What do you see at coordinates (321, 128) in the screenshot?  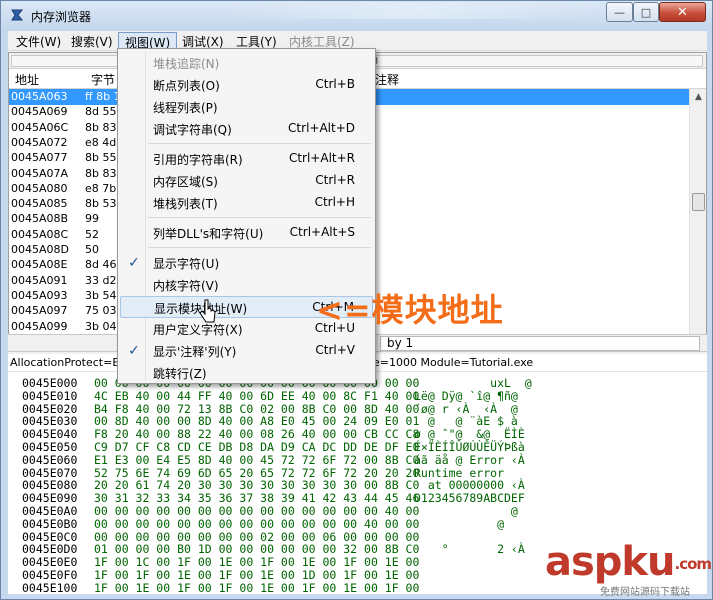 I see `menu-item-shortcut: Ctrl+Alt+D` at bounding box center [321, 128].